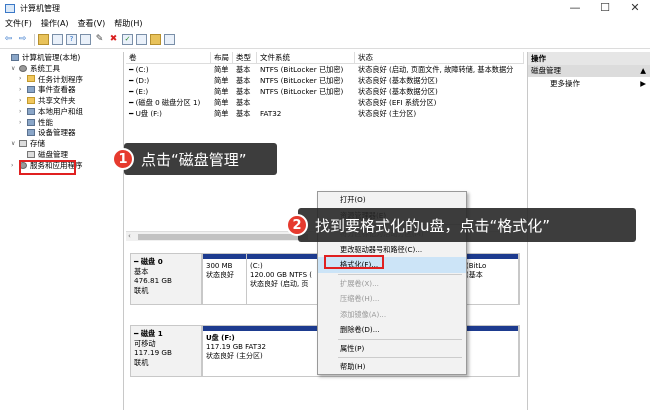 This screenshot has width=650, height=410. I want to click on table-row: ━ U盘 (F:) 简单 基本 FAT32 状态良好 (主分区), so click(325, 113).